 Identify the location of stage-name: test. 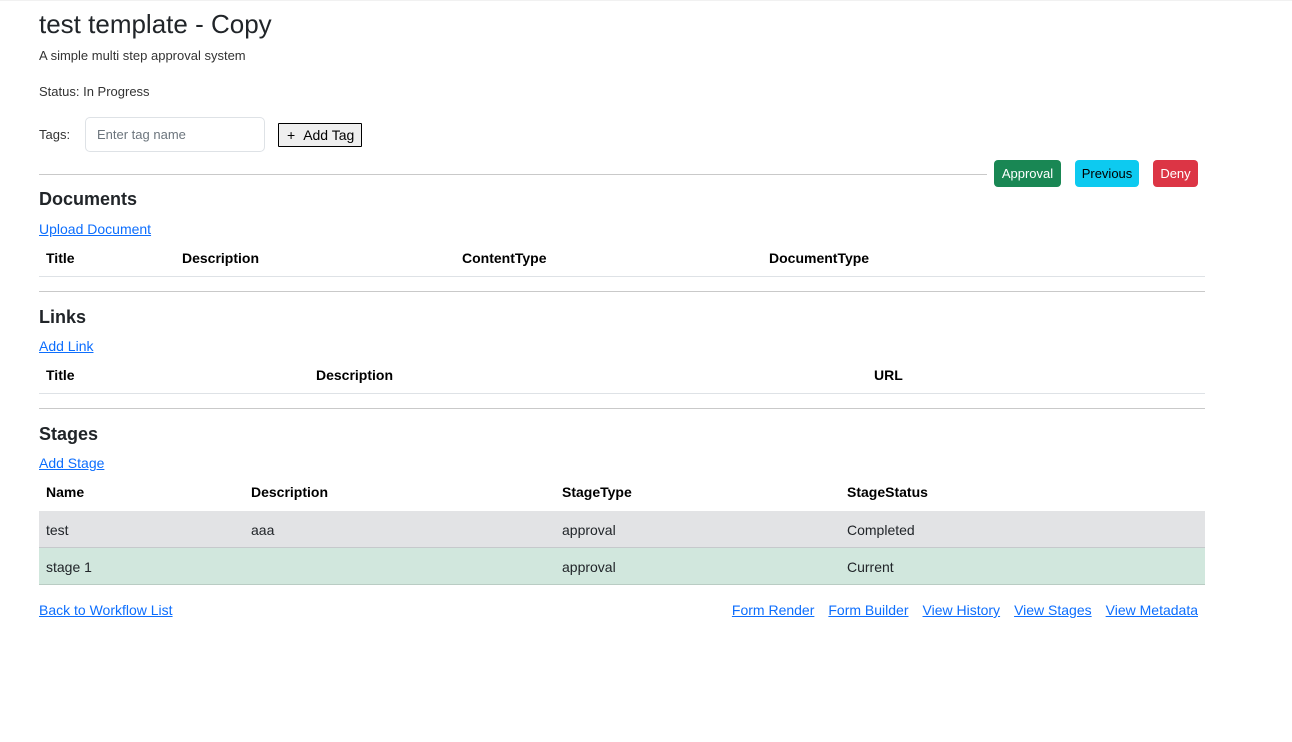
(57, 530).